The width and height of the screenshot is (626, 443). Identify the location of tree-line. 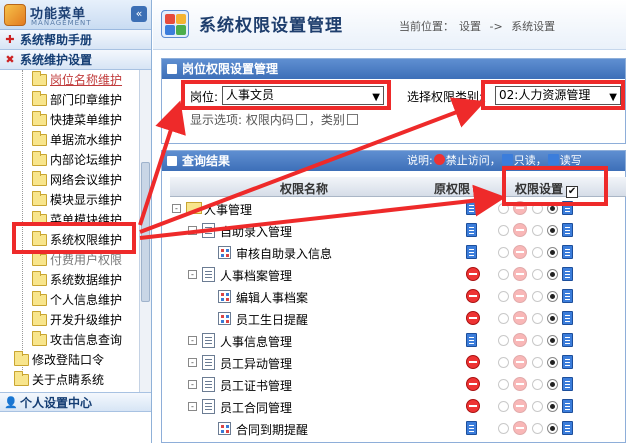
(22, 220).